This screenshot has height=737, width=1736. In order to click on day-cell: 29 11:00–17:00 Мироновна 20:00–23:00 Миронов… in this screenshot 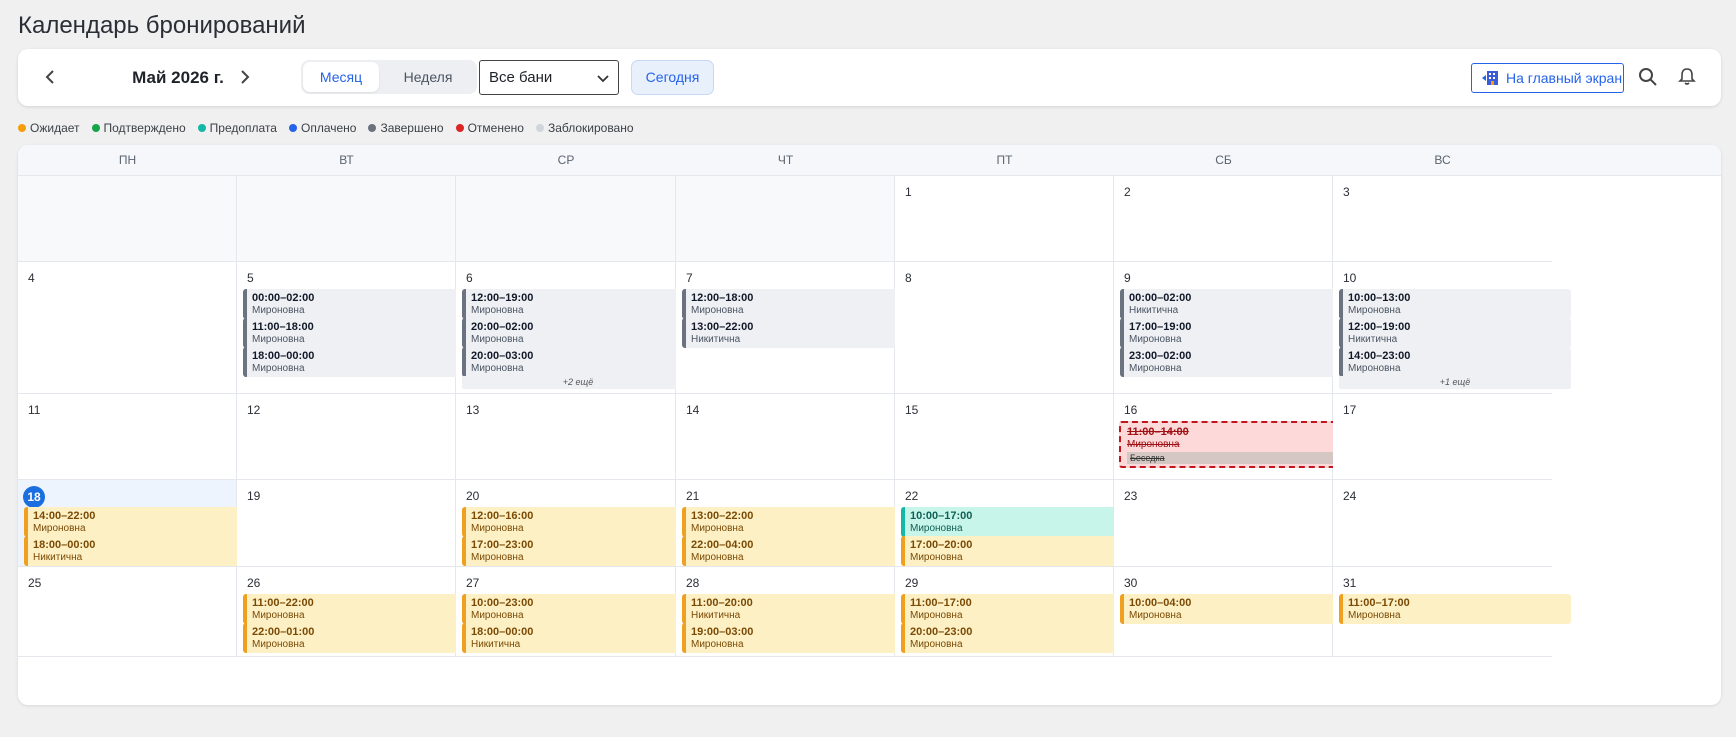, I will do `click(1014, 612)`.